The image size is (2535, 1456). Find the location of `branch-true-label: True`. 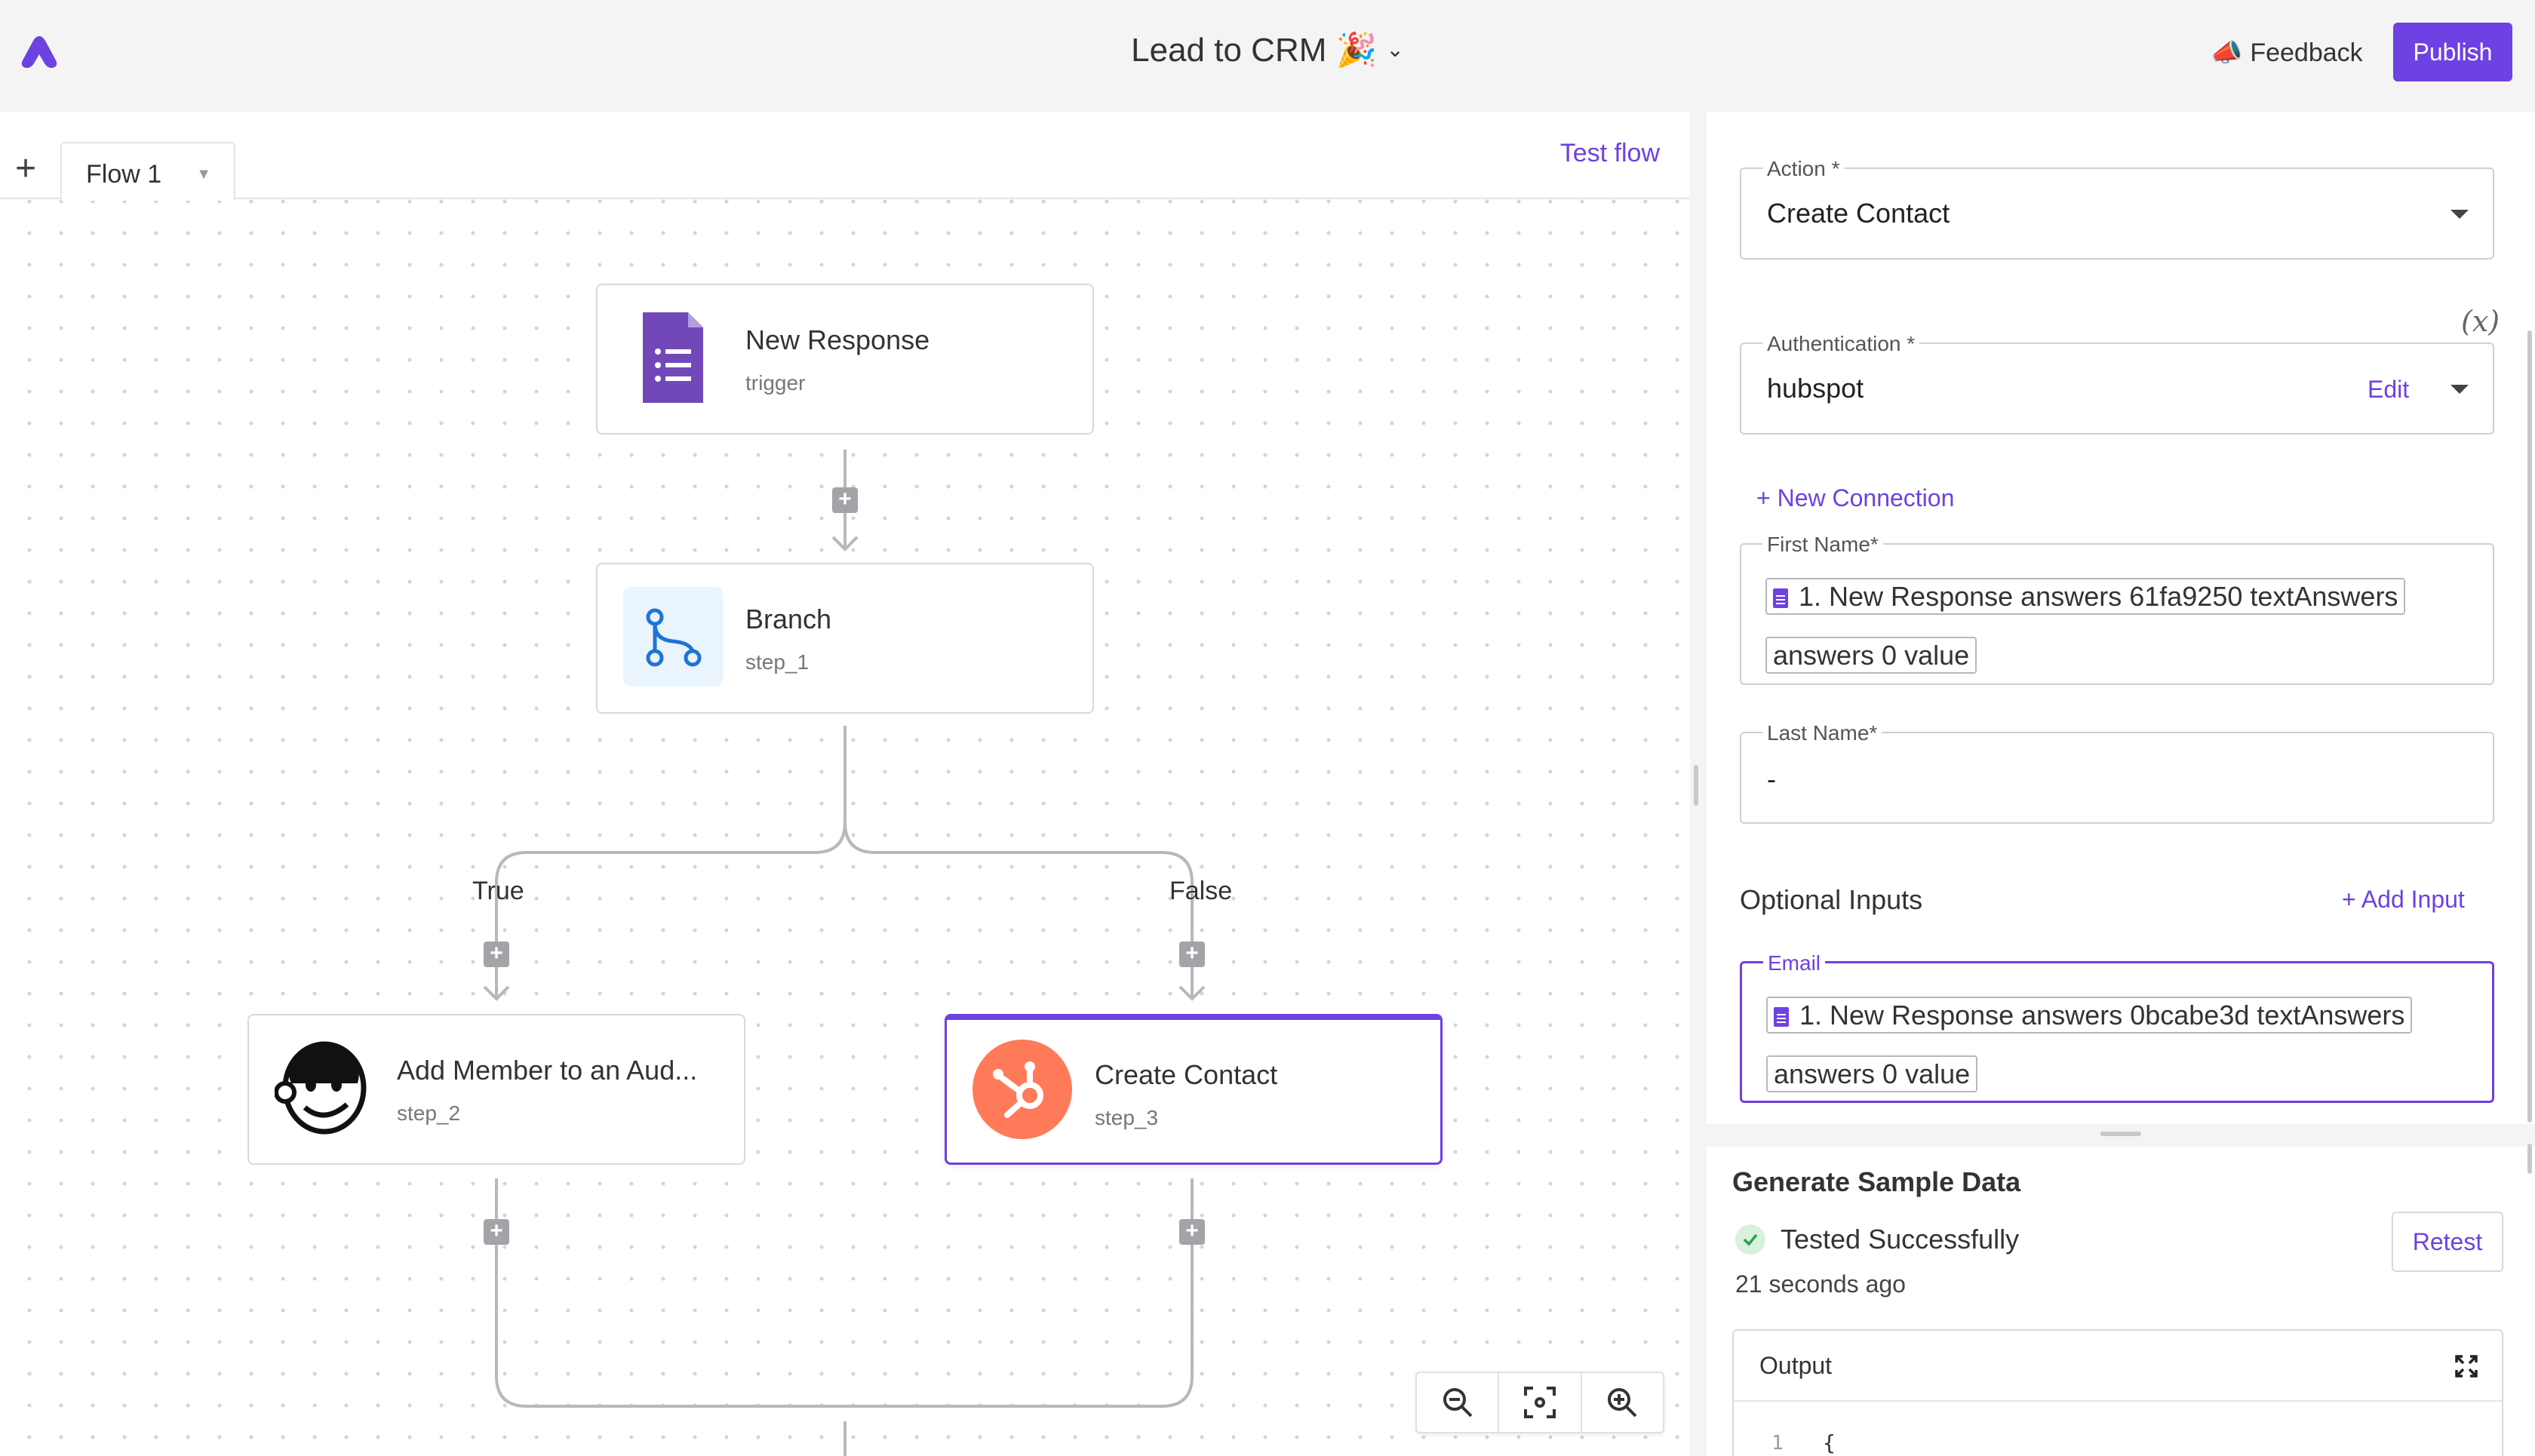

branch-true-label: True is located at coordinates (498, 891).